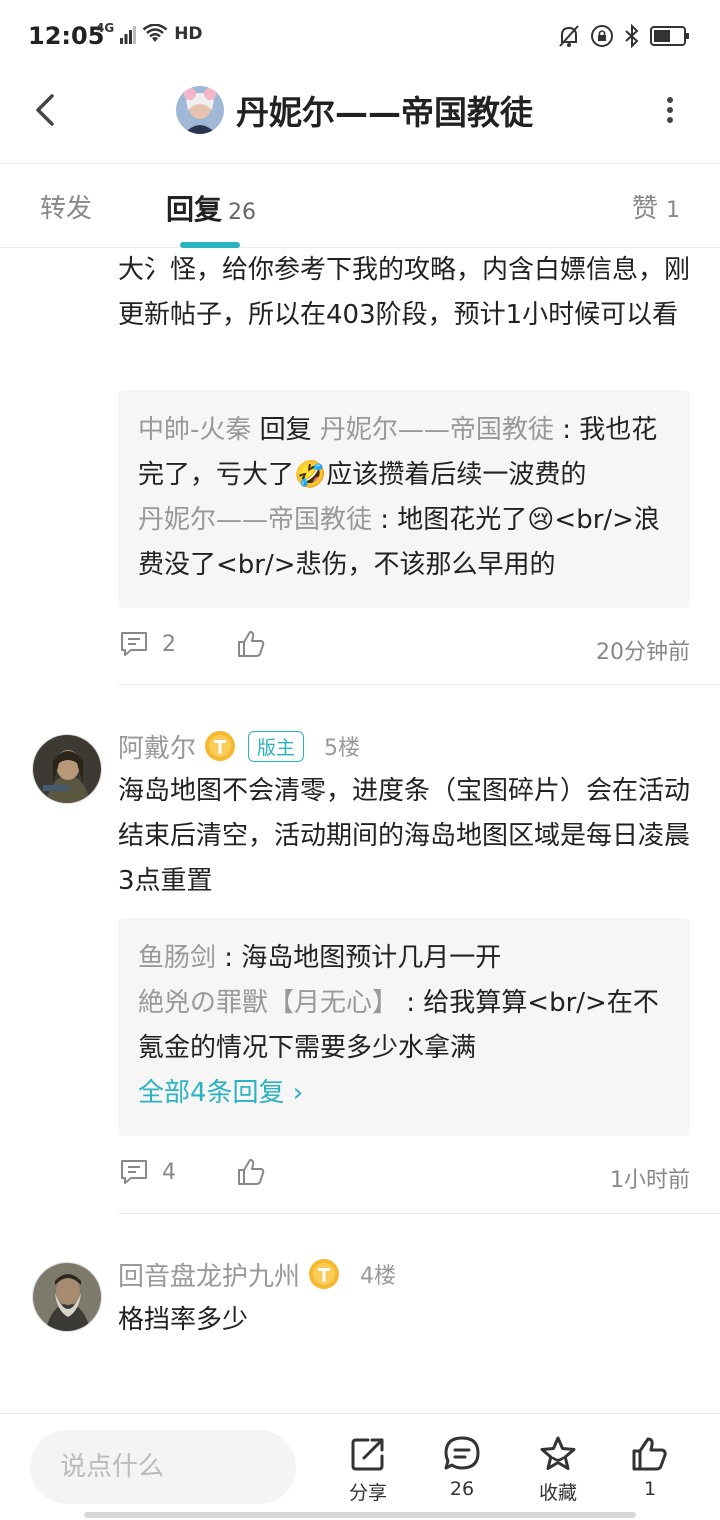  What do you see at coordinates (557, 1493) in the screenshot?
I see `favorite-label: 收藏` at bounding box center [557, 1493].